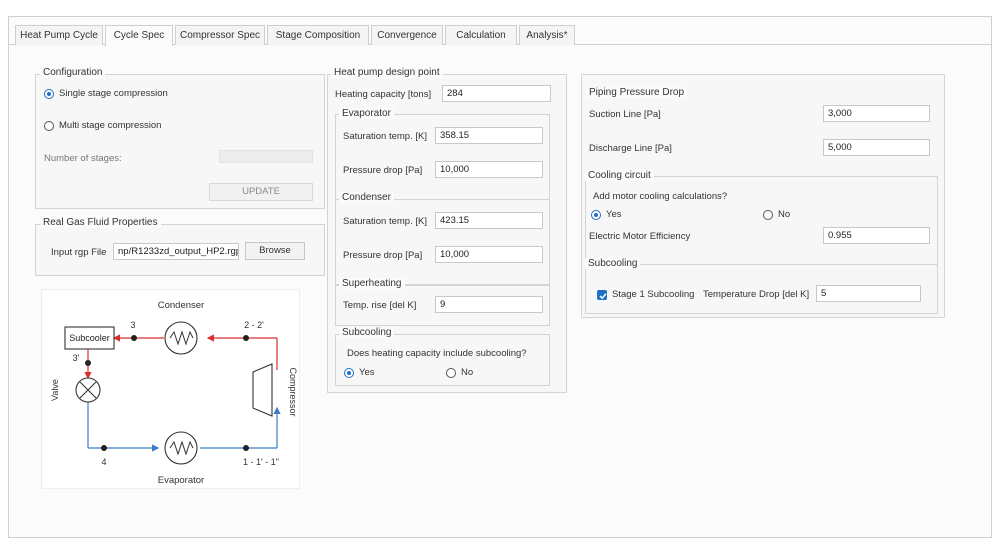 This screenshot has width=1000, height=543. What do you see at coordinates (181, 338) in the screenshot?
I see `condenser-icon` at bounding box center [181, 338].